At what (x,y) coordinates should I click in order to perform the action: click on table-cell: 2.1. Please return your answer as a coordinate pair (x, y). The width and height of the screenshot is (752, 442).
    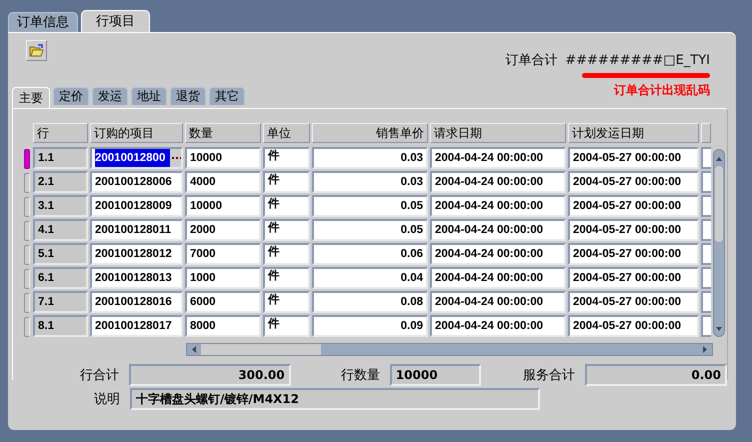
    Looking at the image, I should click on (60, 182).